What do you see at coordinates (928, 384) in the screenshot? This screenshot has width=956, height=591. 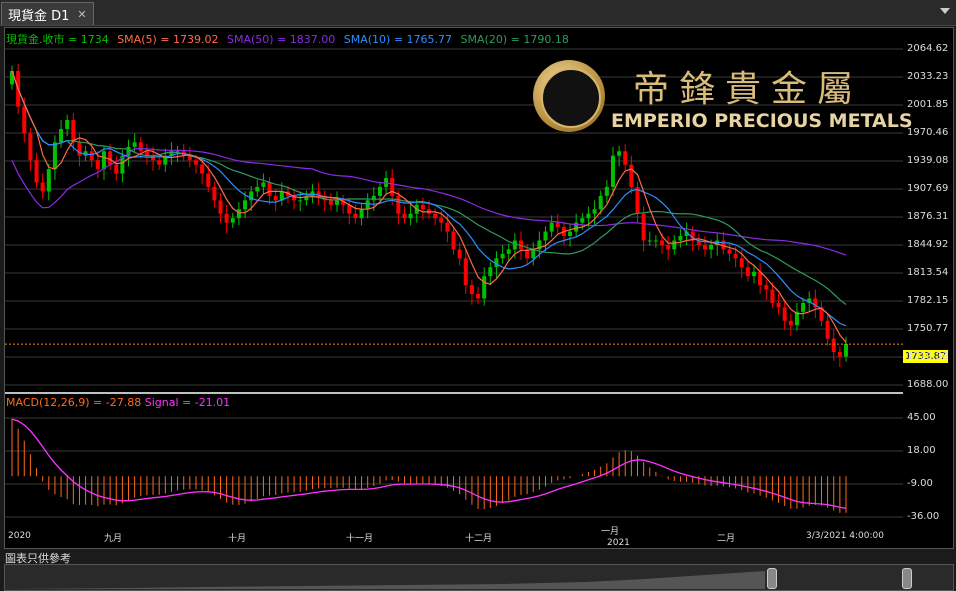 I see `price-axis-label: 1688.00` at bounding box center [928, 384].